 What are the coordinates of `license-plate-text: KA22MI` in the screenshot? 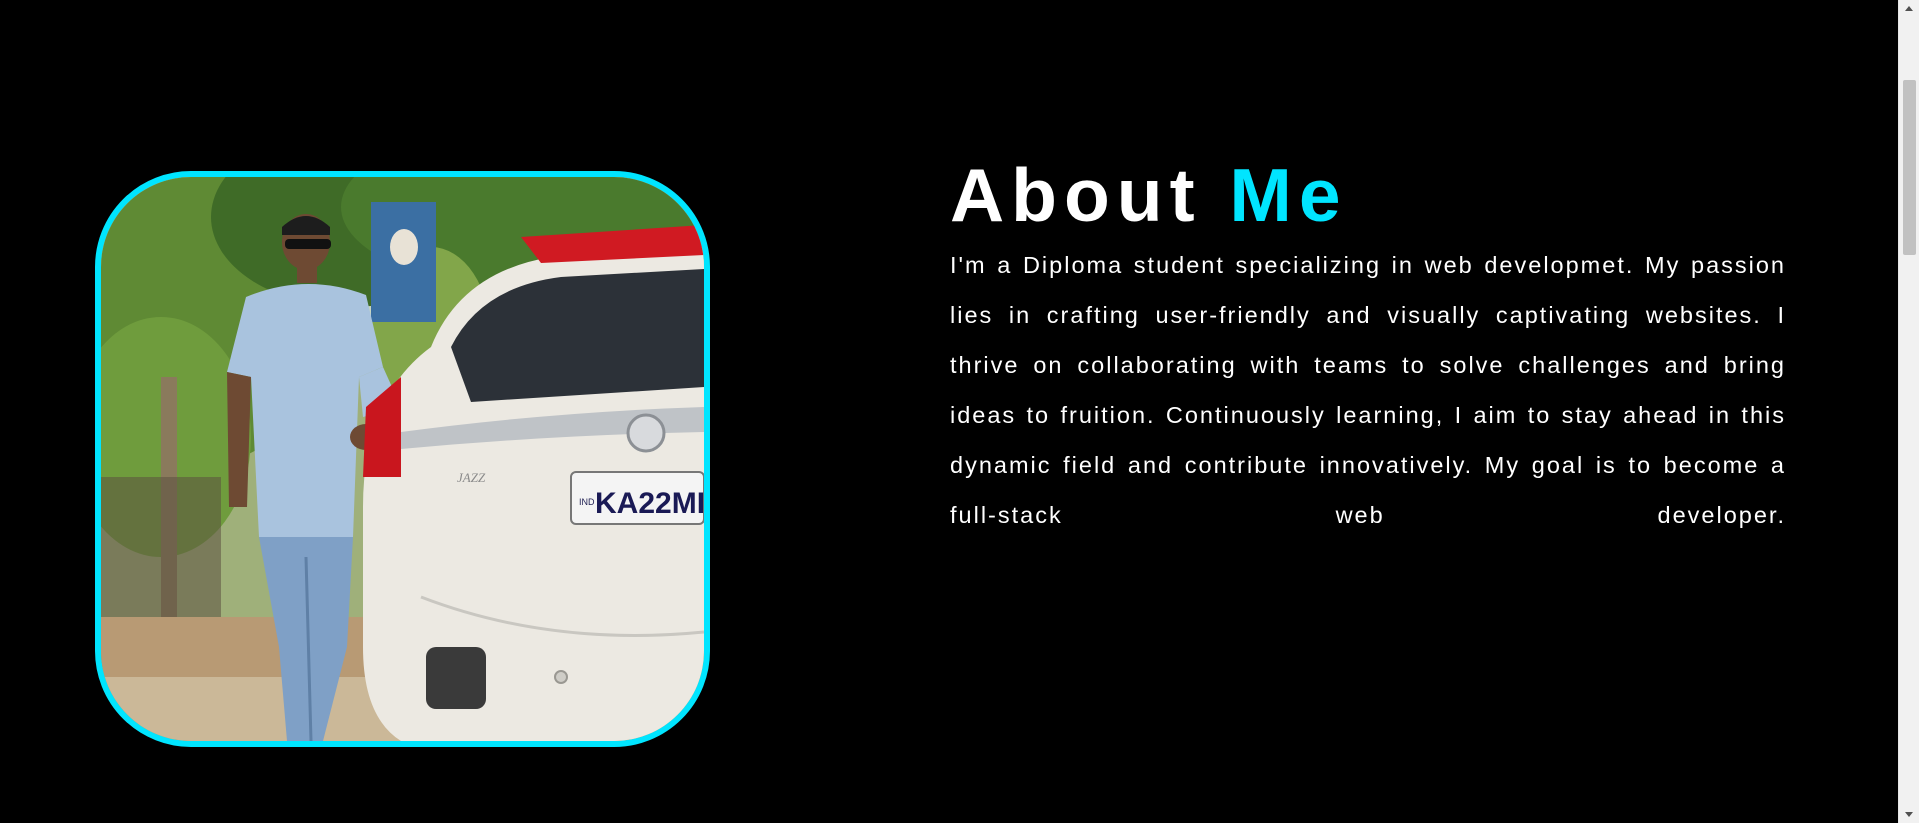 It's located at (649, 503).